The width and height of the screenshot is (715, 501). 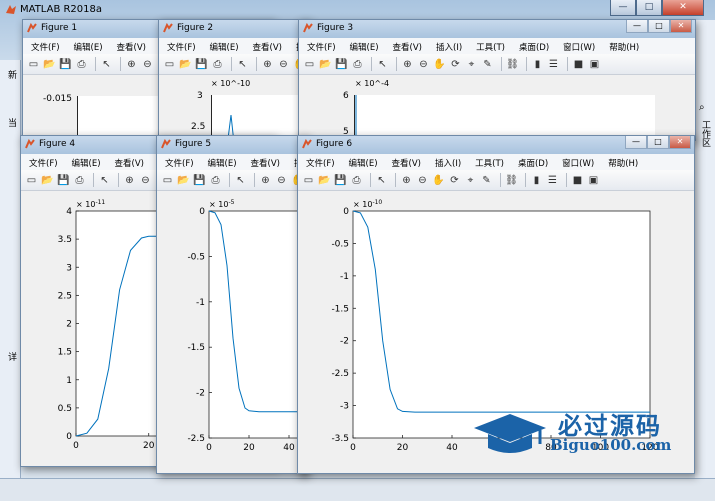 What do you see at coordinates (12, 356) in the screenshot?
I see `left-tab-details: 详` at bounding box center [12, 356].